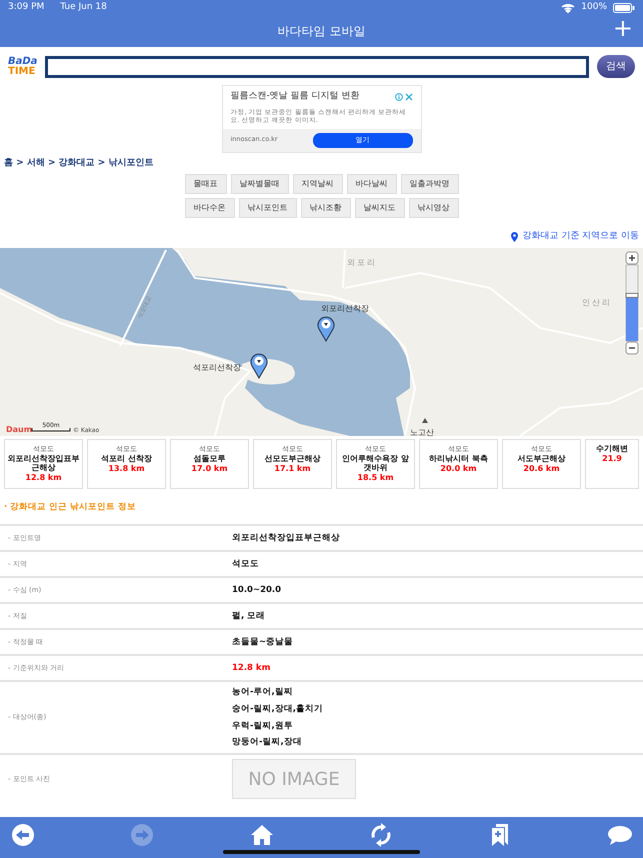  I want to click on status-time: 3:09 PM, so click(26, 7).